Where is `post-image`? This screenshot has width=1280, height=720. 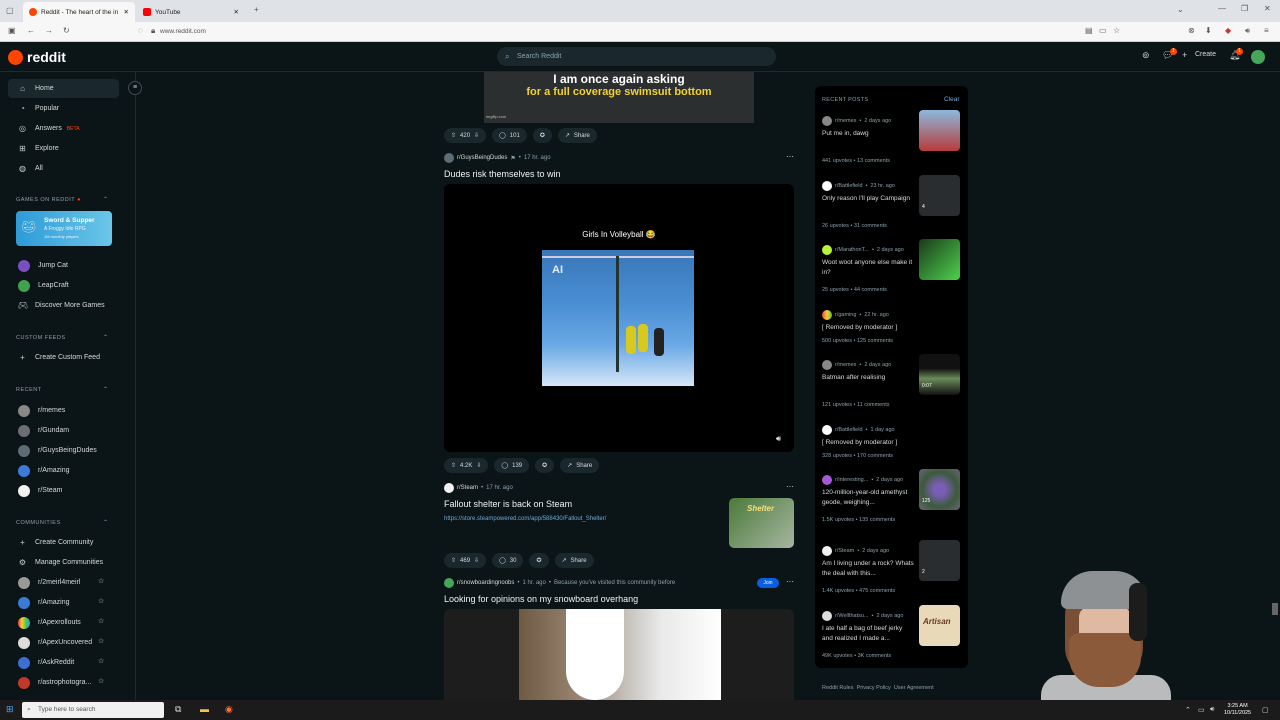 post-image is located at coordinates (619, 654).